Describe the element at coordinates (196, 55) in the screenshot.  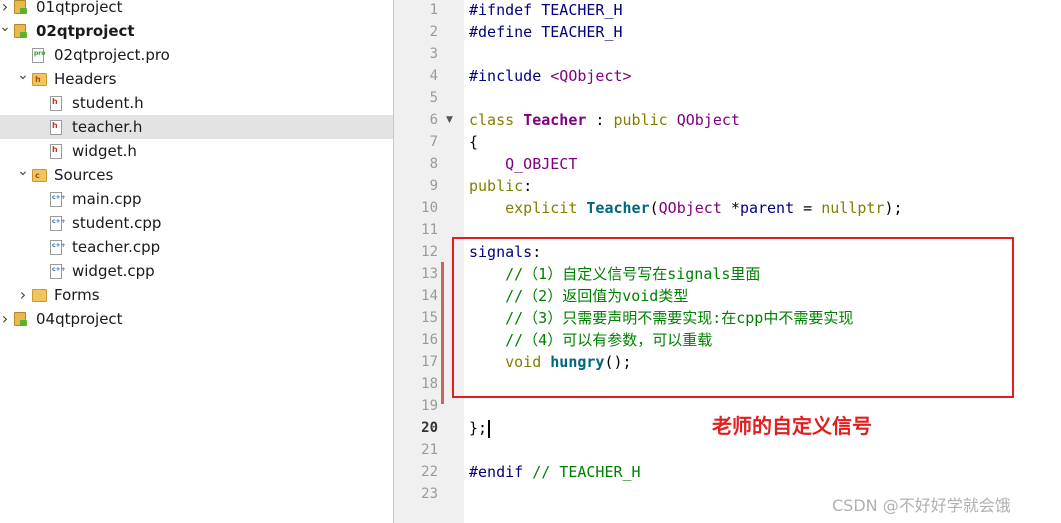
I see `tree-item: pro 02qtproject.pro` at that location.